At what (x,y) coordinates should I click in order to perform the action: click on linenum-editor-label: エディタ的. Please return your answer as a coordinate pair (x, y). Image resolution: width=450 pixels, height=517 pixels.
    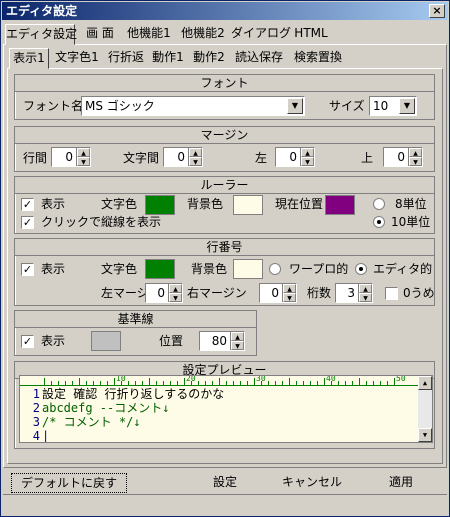
    Looking at the image, I should click on (403, 269).